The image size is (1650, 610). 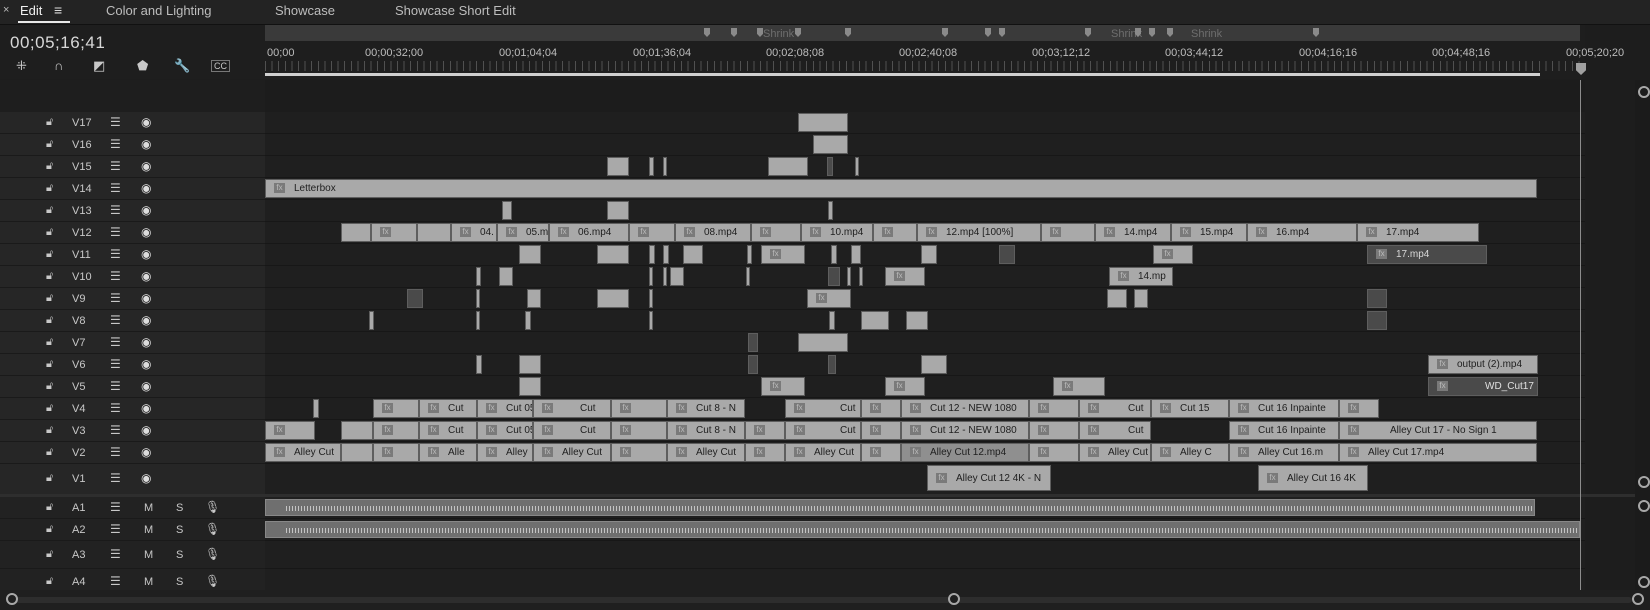 What do you see at coordinates (99, 66) in the screenshot?
I see `linked-selection-icon: ◩` at bounding box center [99, 66].